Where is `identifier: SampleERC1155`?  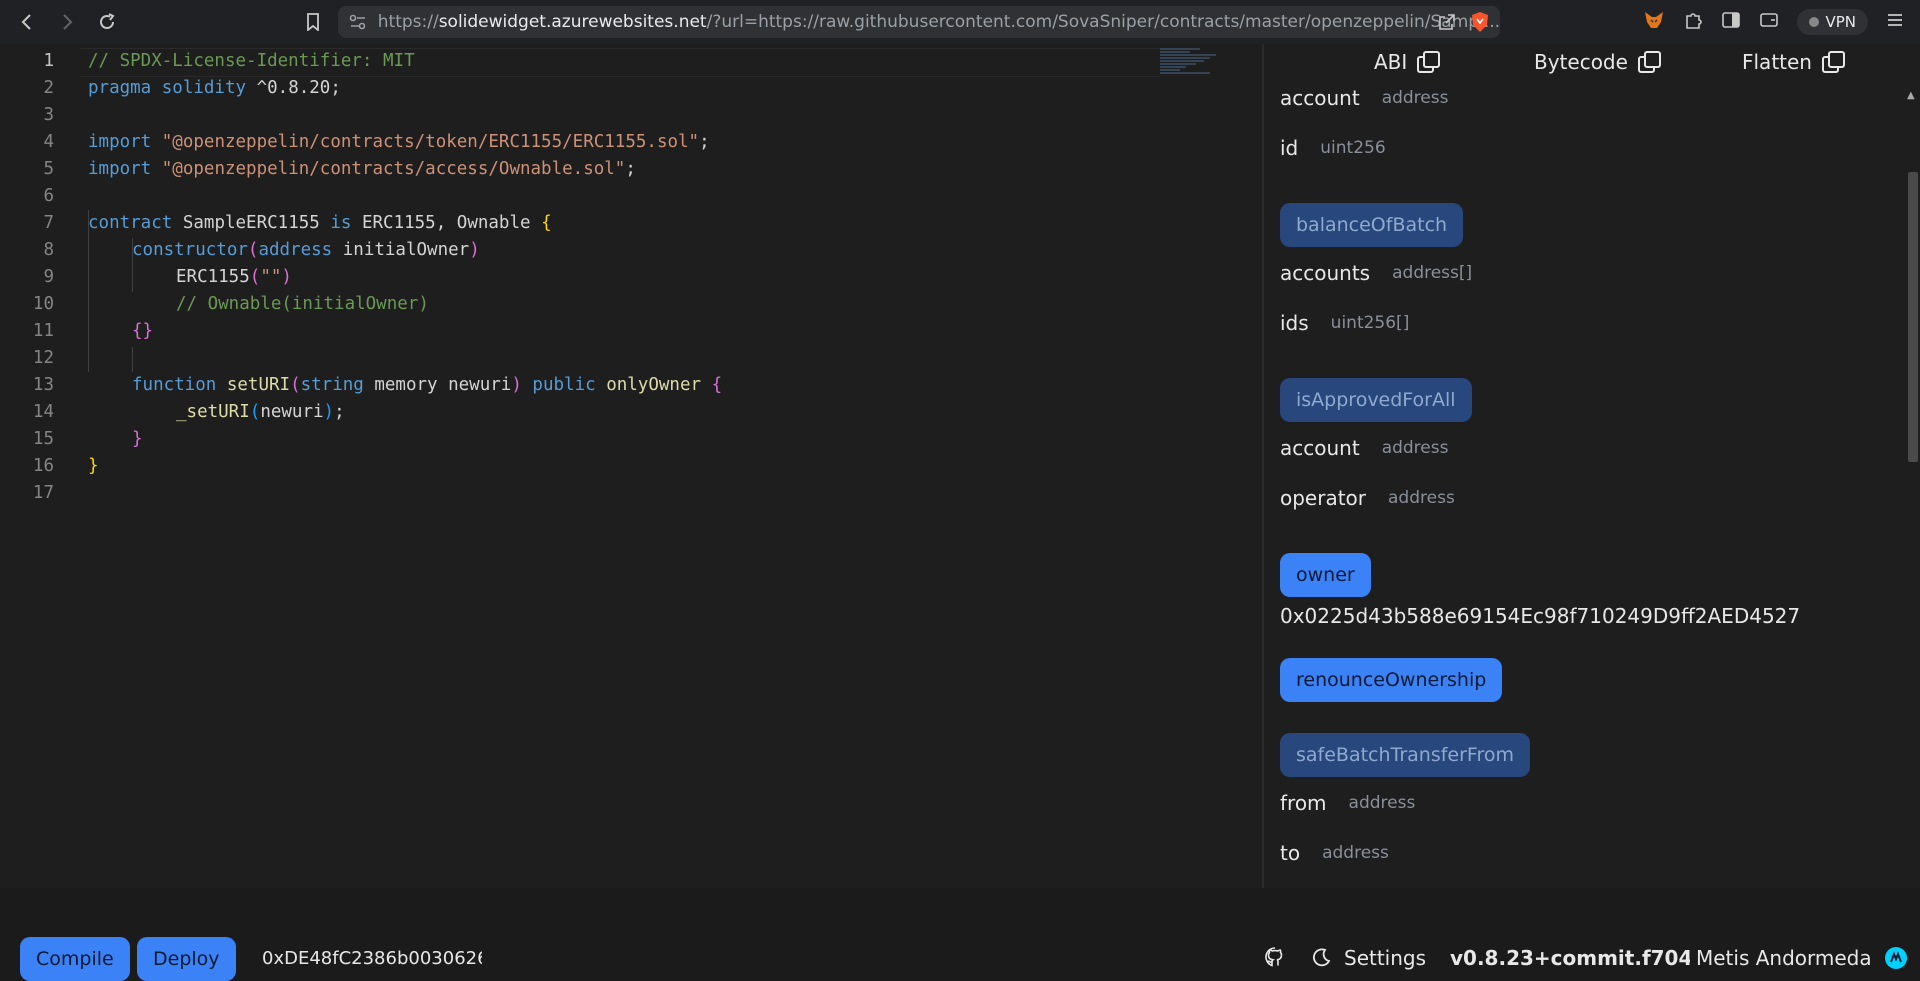 identifier: SampleERC1155 is located at coordinates (251, 223).